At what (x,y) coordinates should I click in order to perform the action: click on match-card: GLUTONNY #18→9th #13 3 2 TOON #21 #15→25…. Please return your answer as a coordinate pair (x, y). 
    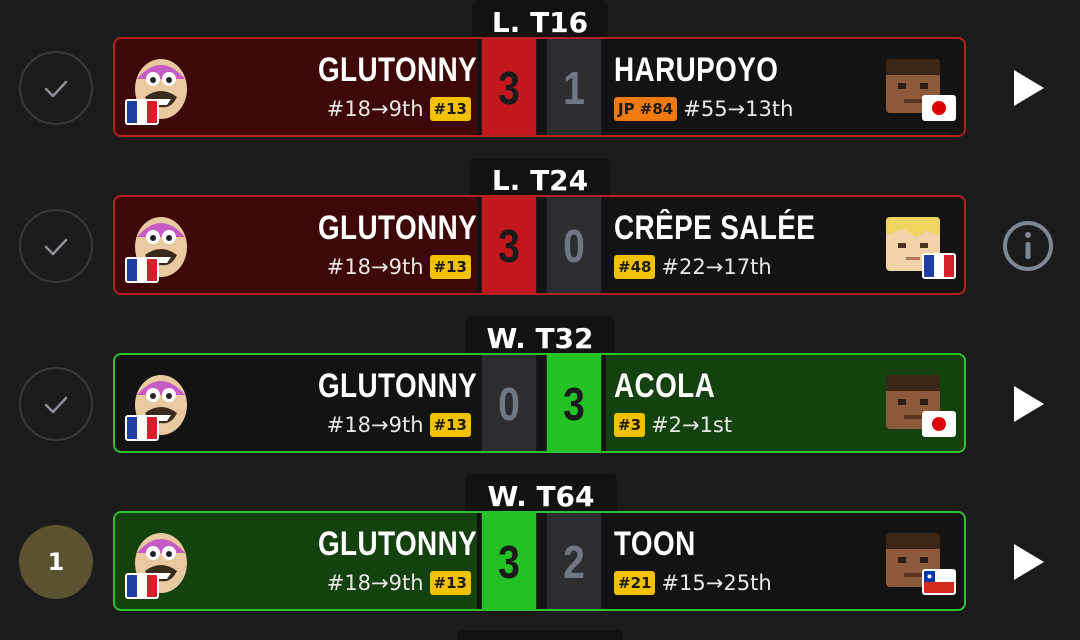
    Looking at the image, I should click on (539, 561).